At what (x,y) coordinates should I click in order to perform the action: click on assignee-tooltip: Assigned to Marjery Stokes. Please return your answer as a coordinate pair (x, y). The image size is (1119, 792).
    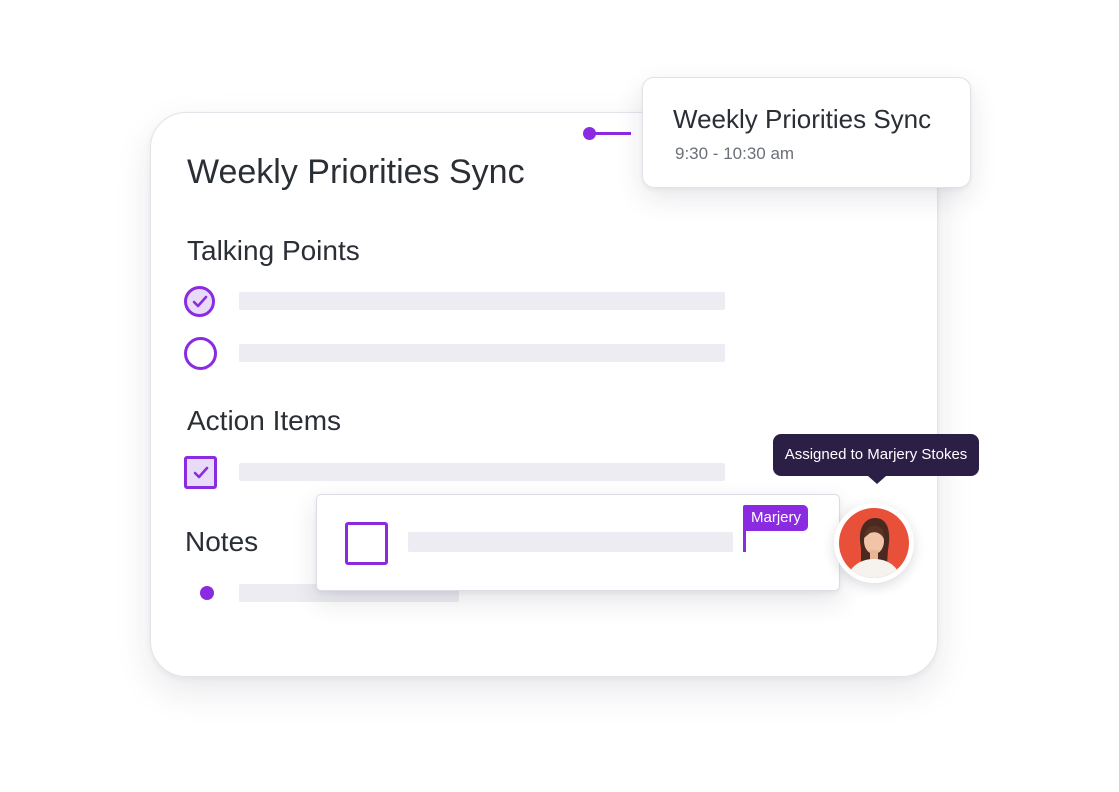
    Looking at the image, I should click on (876, 455).